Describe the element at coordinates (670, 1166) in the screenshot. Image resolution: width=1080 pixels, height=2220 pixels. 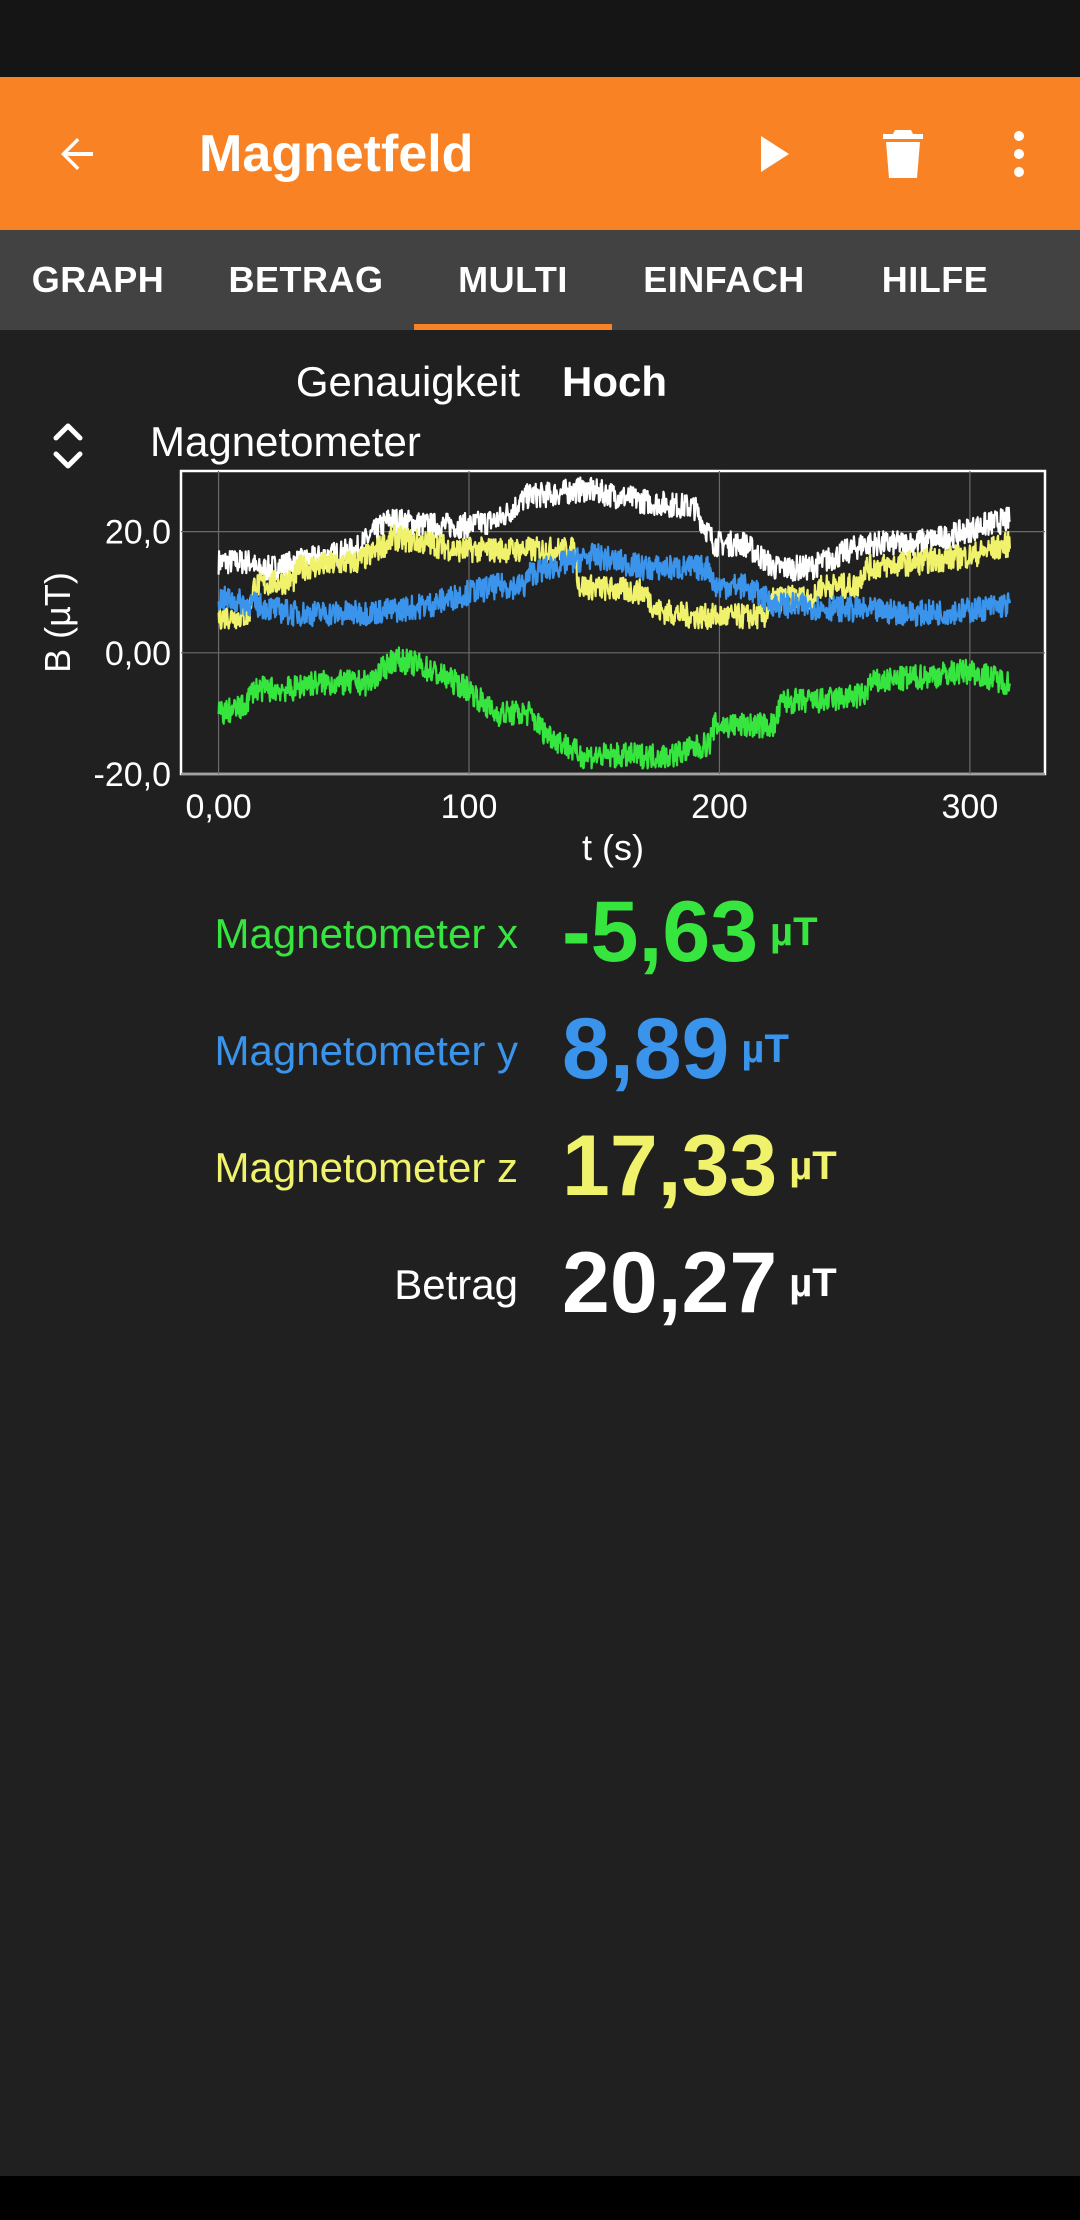
I see `reading-number: 17,33` at that location.